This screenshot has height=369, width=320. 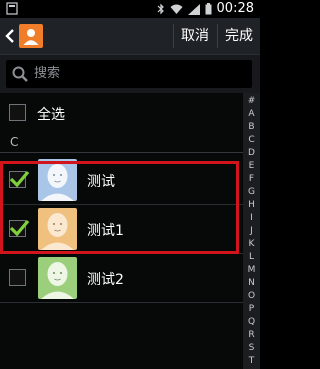 What do you see at coordinates (251, 101) in the screenshot?
I see `index-letter: #` at bounding box center [251, 101].